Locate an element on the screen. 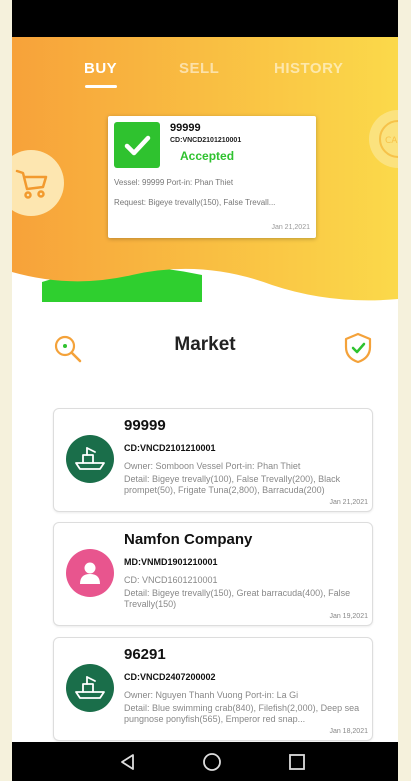 This screenshot has height=781, width=411. accepted-check-icon is located at coordinates (137, 145).